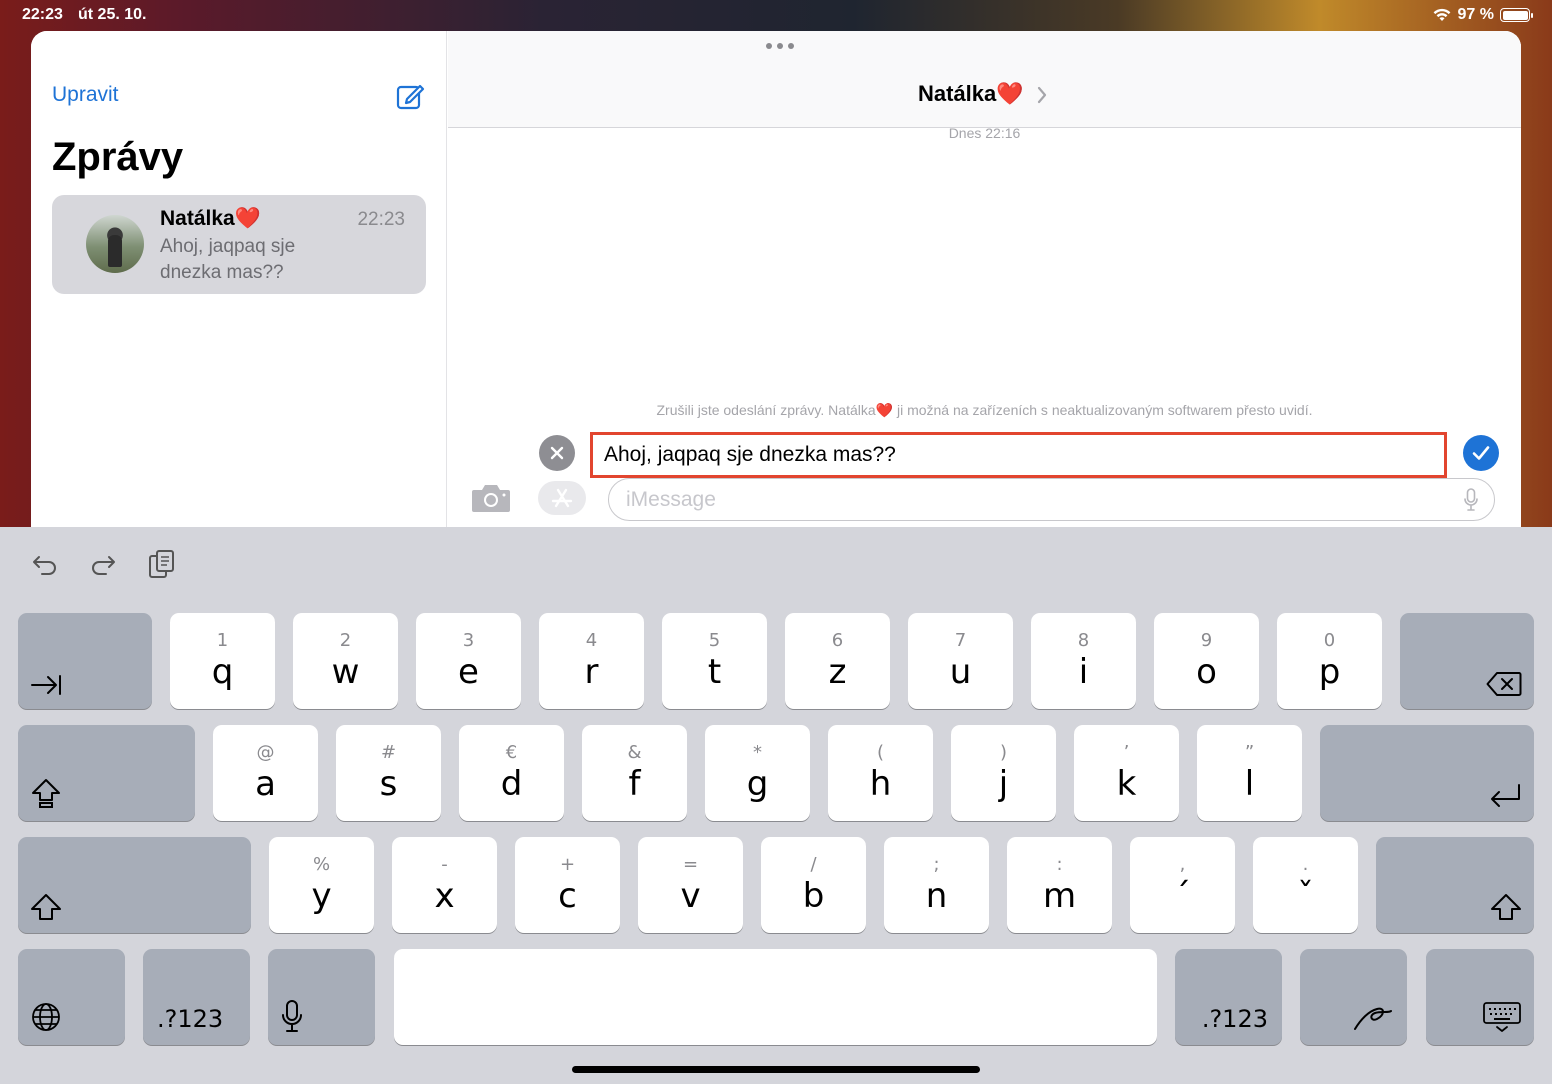 This screenshot has width=1552, height=1084. I want to click on undo-icon, so click(45, 564).